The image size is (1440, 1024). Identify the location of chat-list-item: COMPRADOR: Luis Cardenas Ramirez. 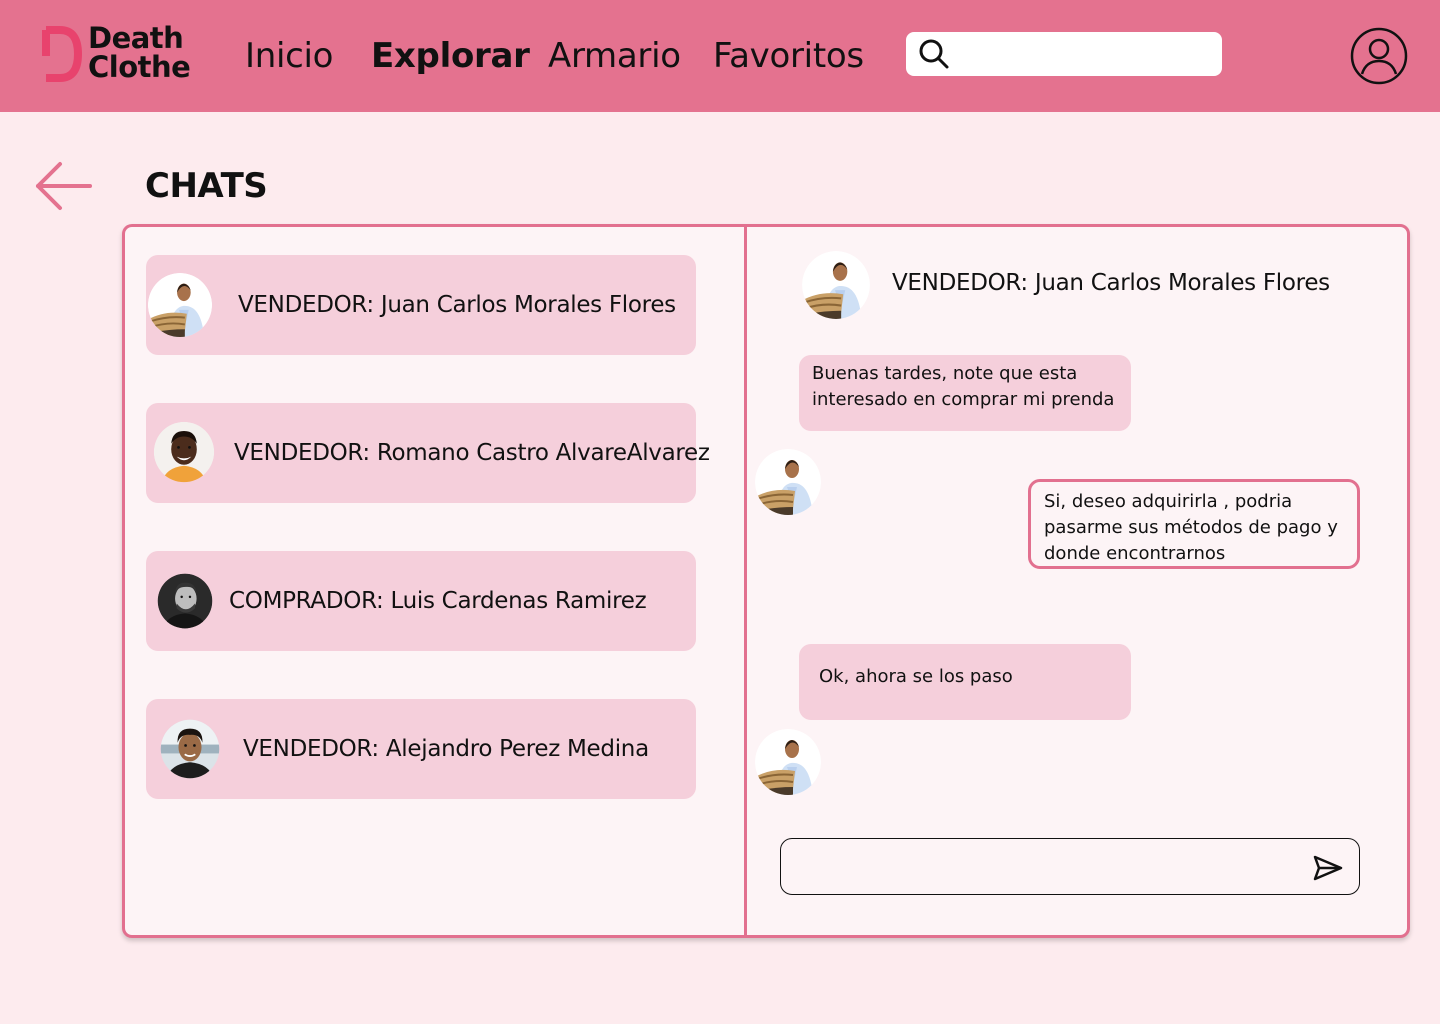
(421, 601).